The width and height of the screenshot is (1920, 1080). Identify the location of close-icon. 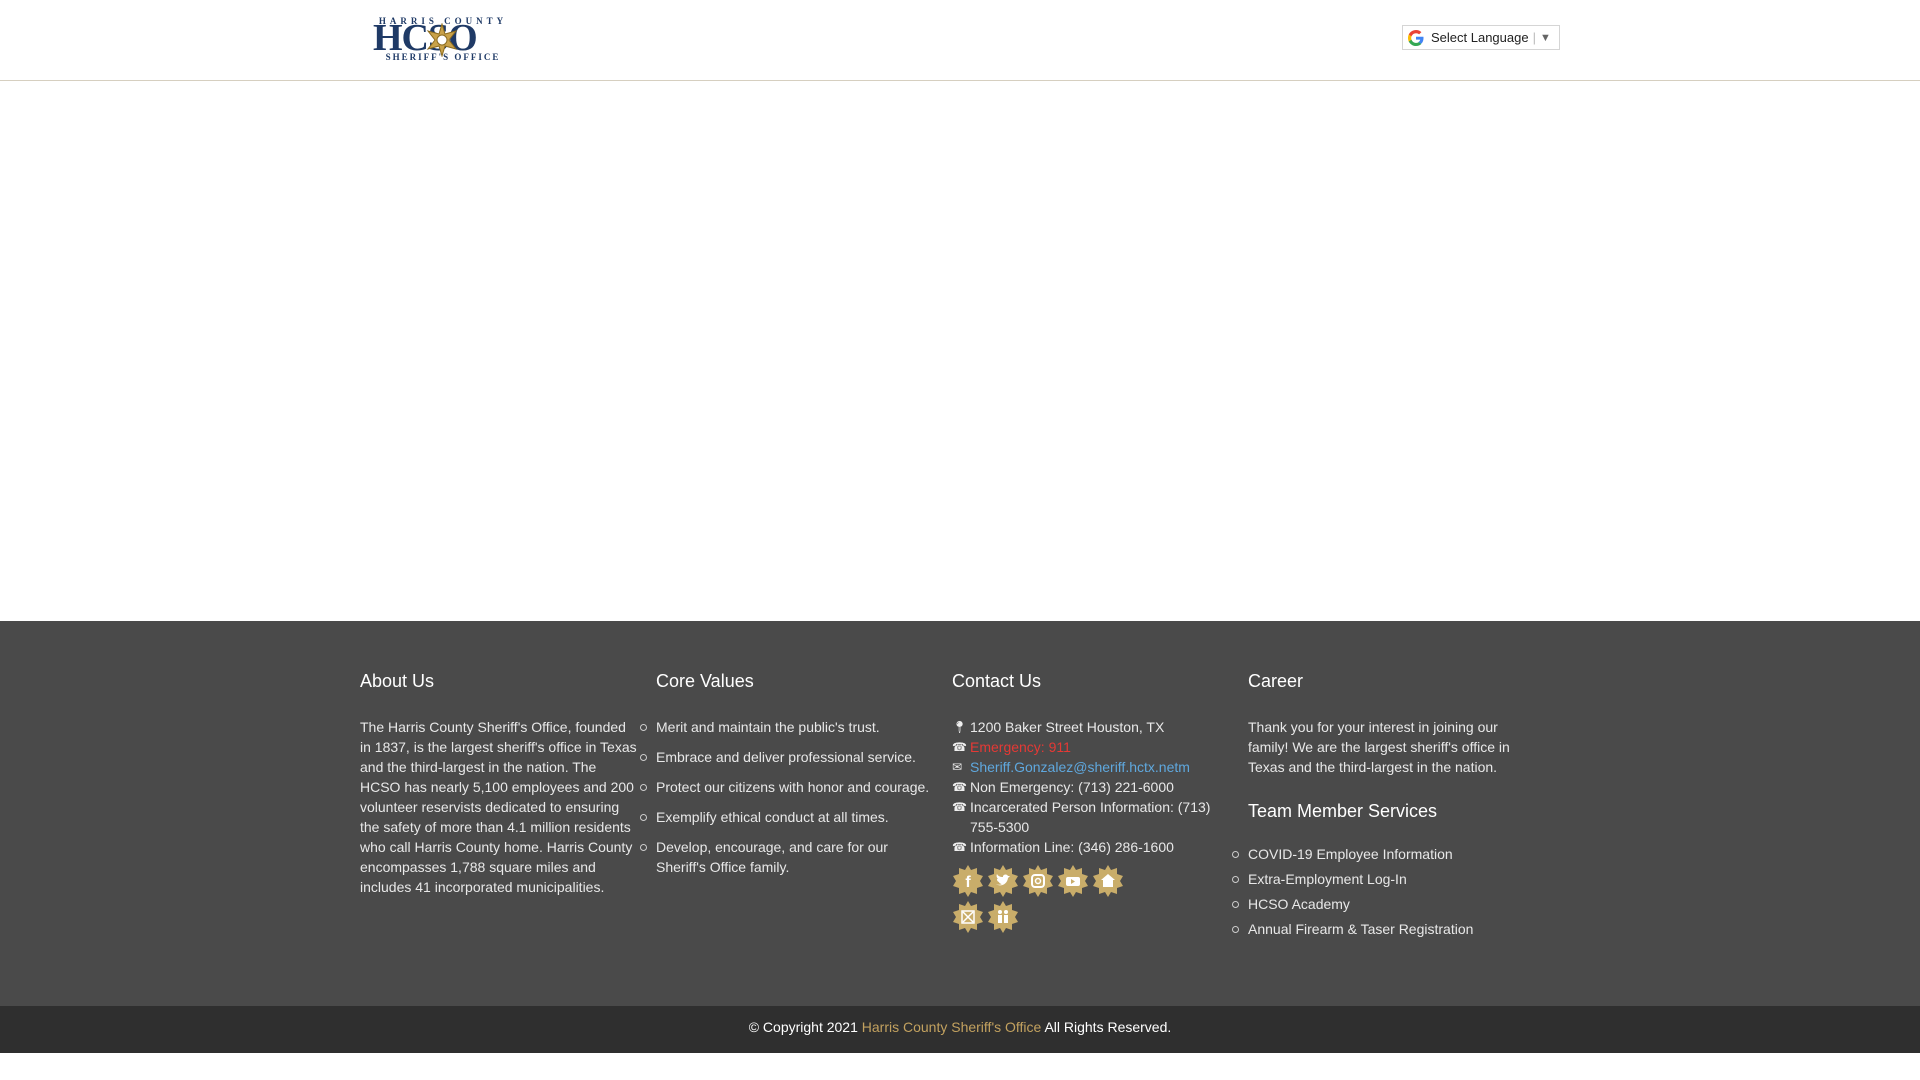
(968, 917).